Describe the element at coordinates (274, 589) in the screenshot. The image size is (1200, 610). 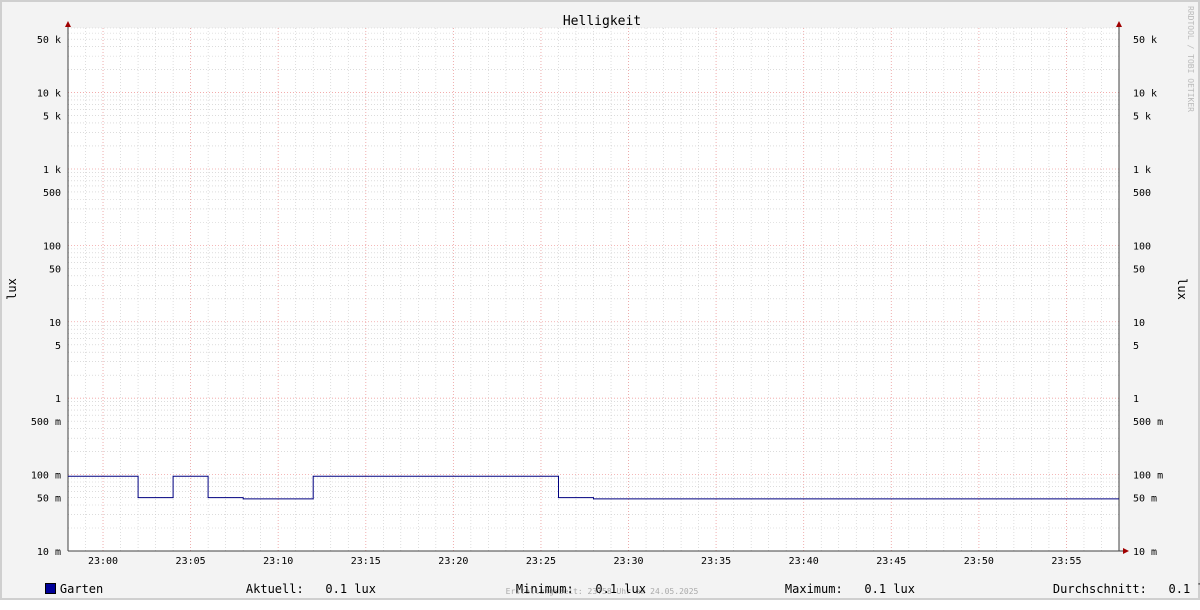
I see `legend-current-label: Aktuell:` at that location.